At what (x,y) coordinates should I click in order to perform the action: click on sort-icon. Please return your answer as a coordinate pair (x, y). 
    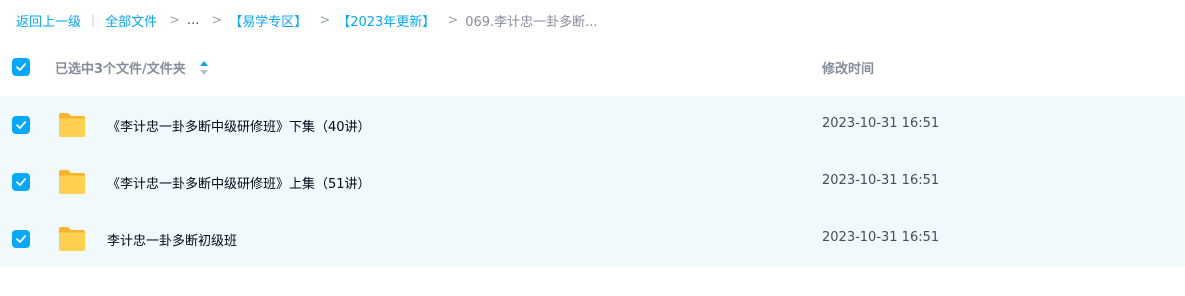
    Looking at the image, I should click on (204, 68).